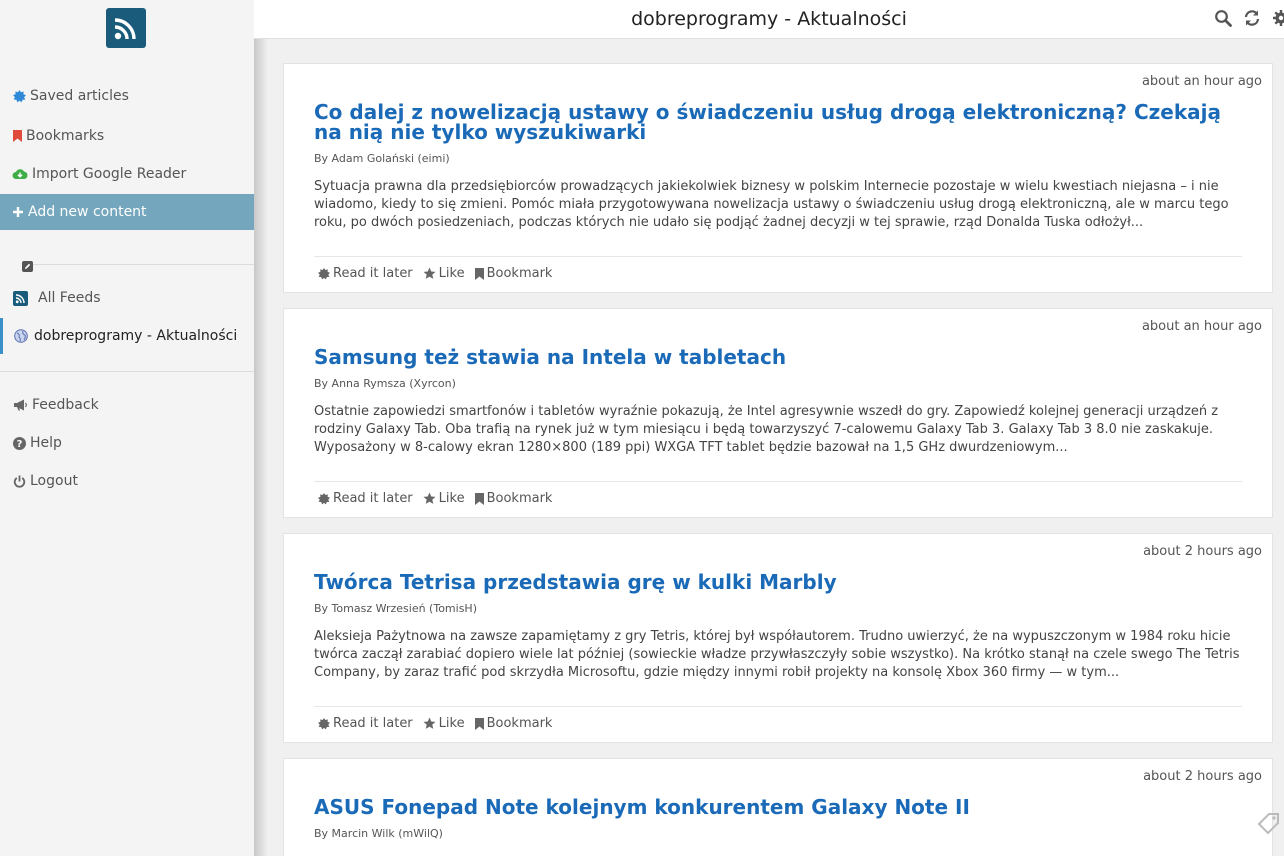 This screenshot has height=856, width=1284. I want to click on sidebar-item-feedback: Feedback, so click(127, 405).